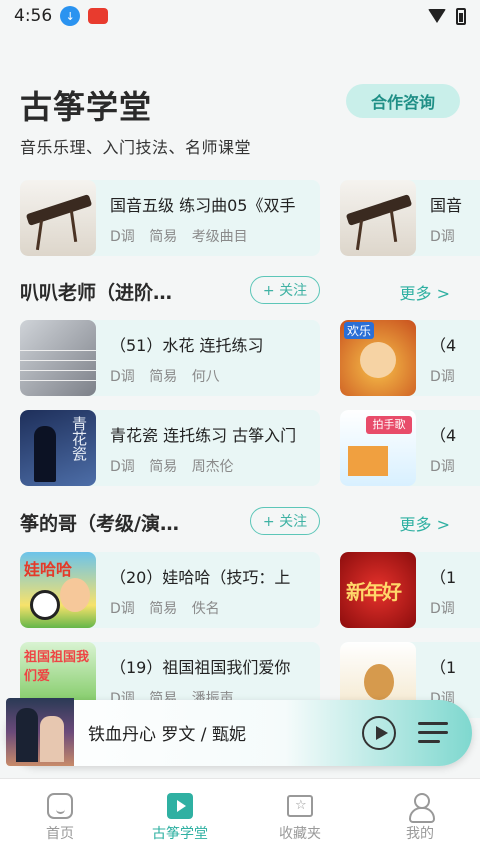 Image resolution: width=480 pixels, height=853 pixels. What do you see at coordinates (446, 205) in the screenshot?
I see `song-title: 国音` at bounding box center [446, 205].